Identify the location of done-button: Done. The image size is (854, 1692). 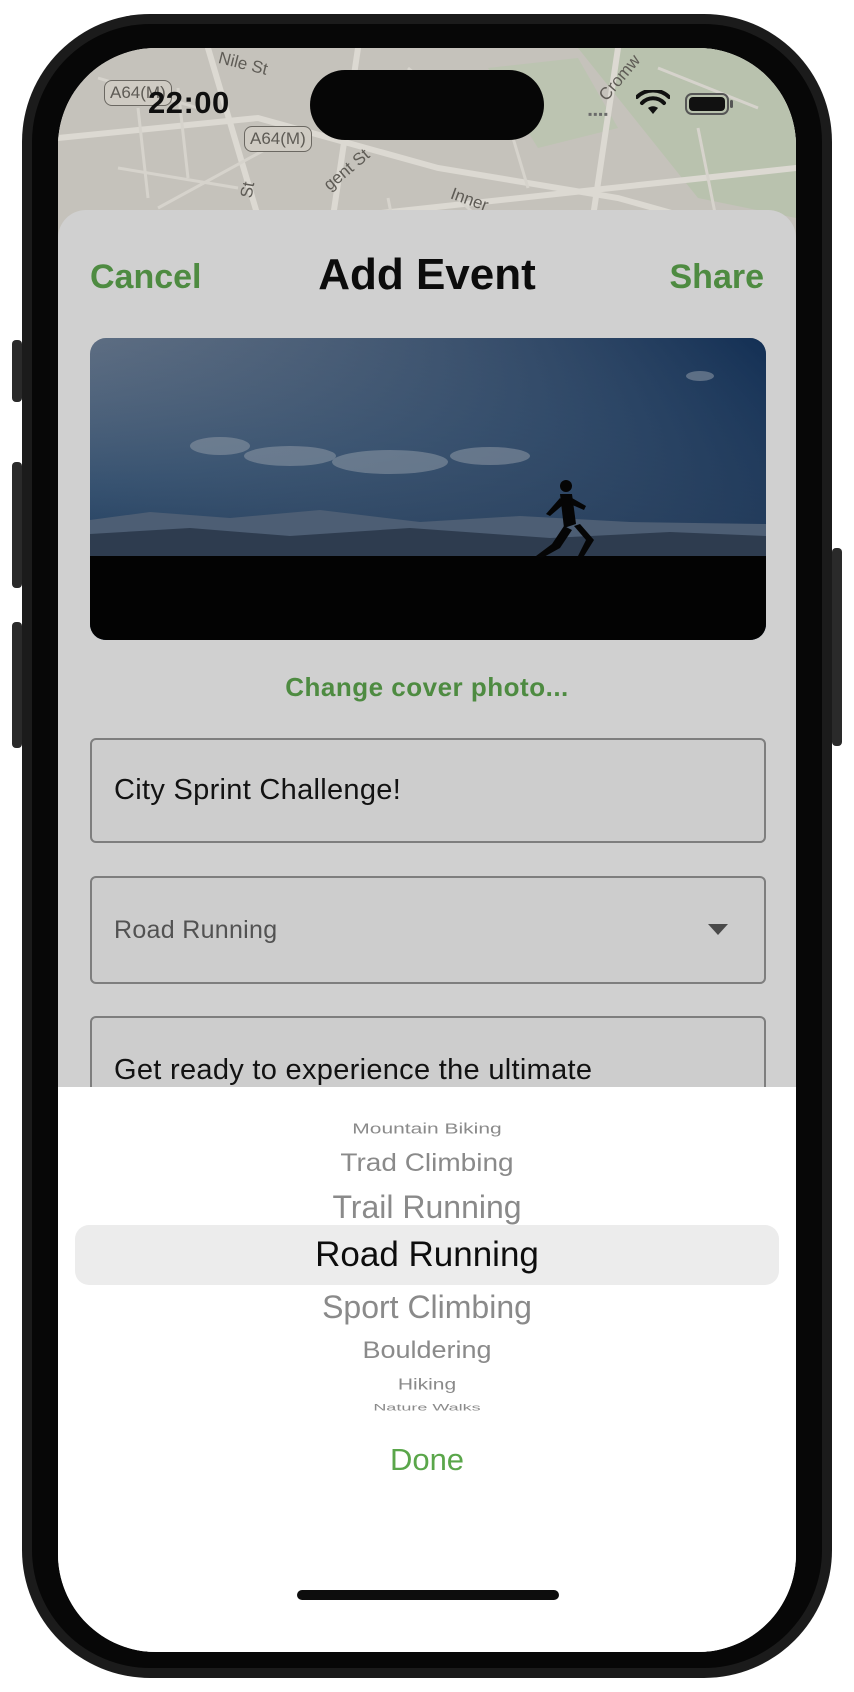
(427, 1460).